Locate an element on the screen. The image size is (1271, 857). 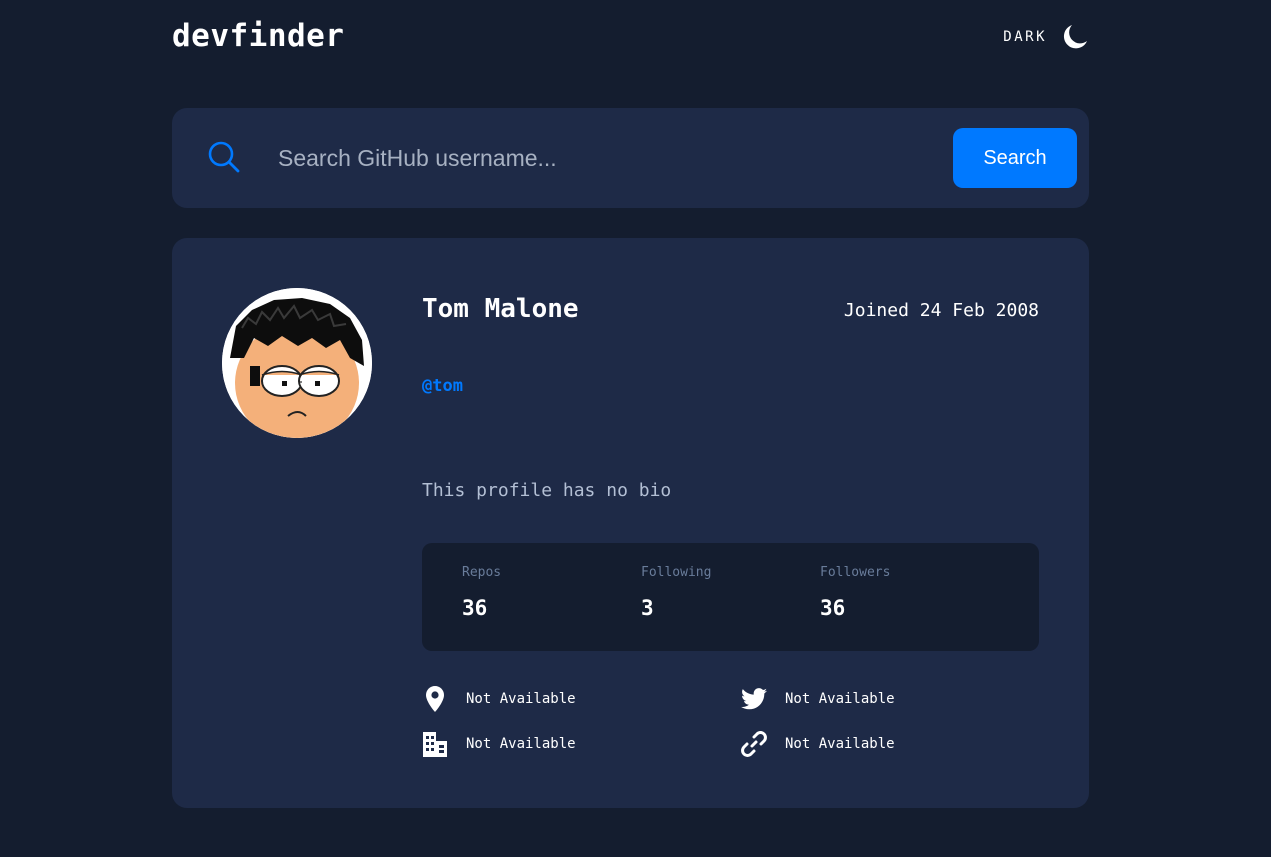
profile-login-link: @tom is located at coordinates (442, 386).